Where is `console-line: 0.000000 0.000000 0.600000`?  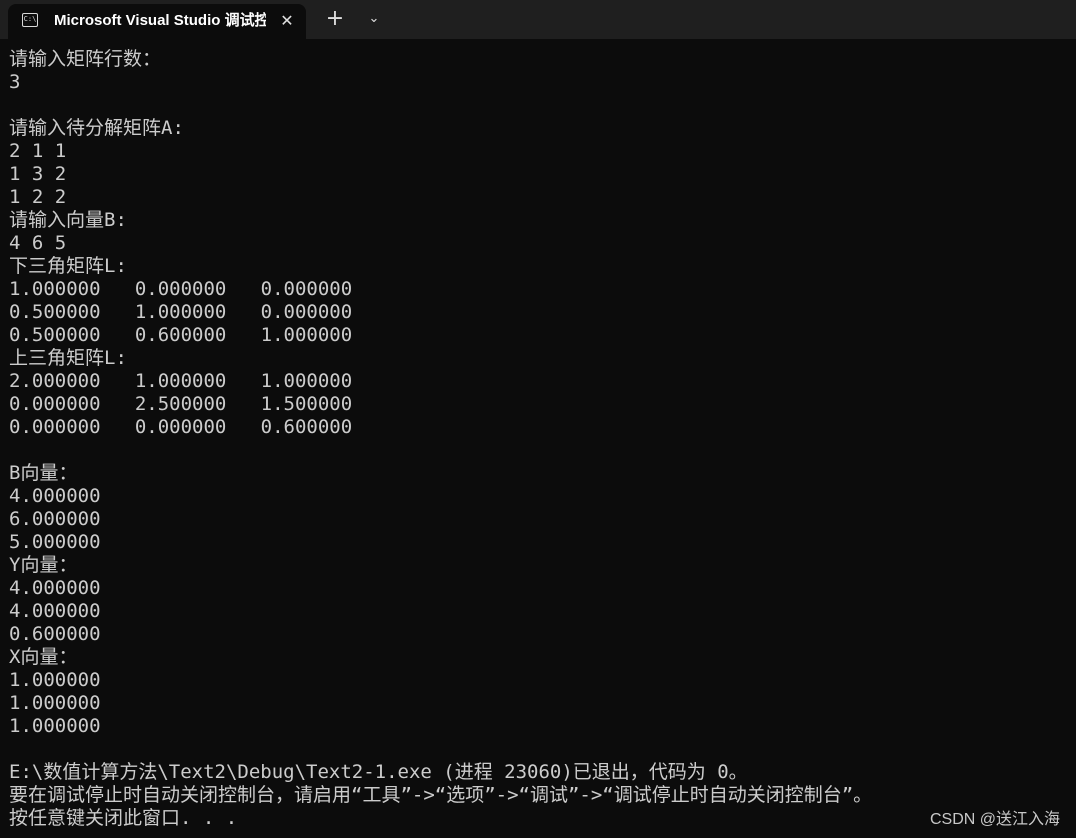
console-line: 0.000000 0.000000 0.600000 is located at coordinates (181, 427).